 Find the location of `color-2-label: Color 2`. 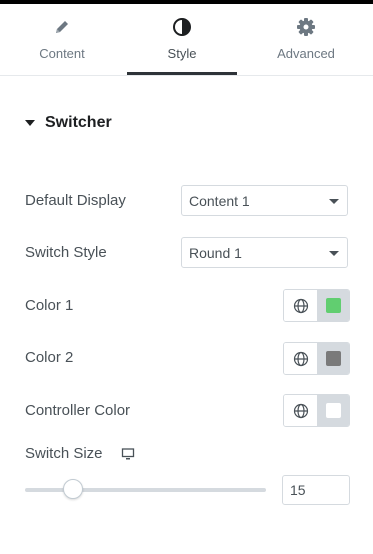

color-2-label: Color 2 is located at coordinates (49, 357).